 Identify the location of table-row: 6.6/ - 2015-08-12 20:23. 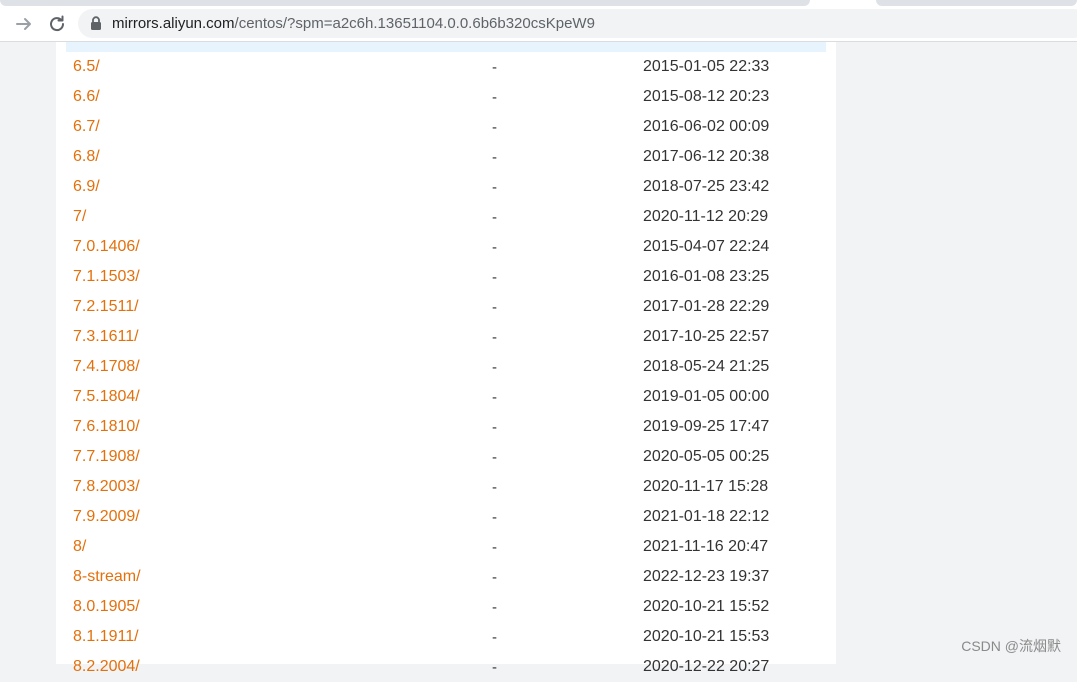
(446, 97).